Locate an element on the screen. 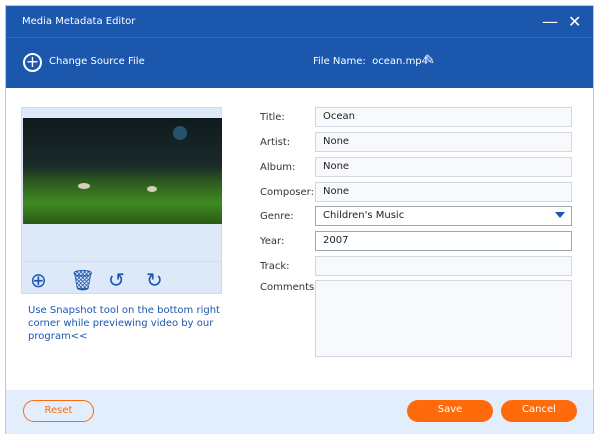  add-icon: ⊕ is located at coordinates (38, 280).